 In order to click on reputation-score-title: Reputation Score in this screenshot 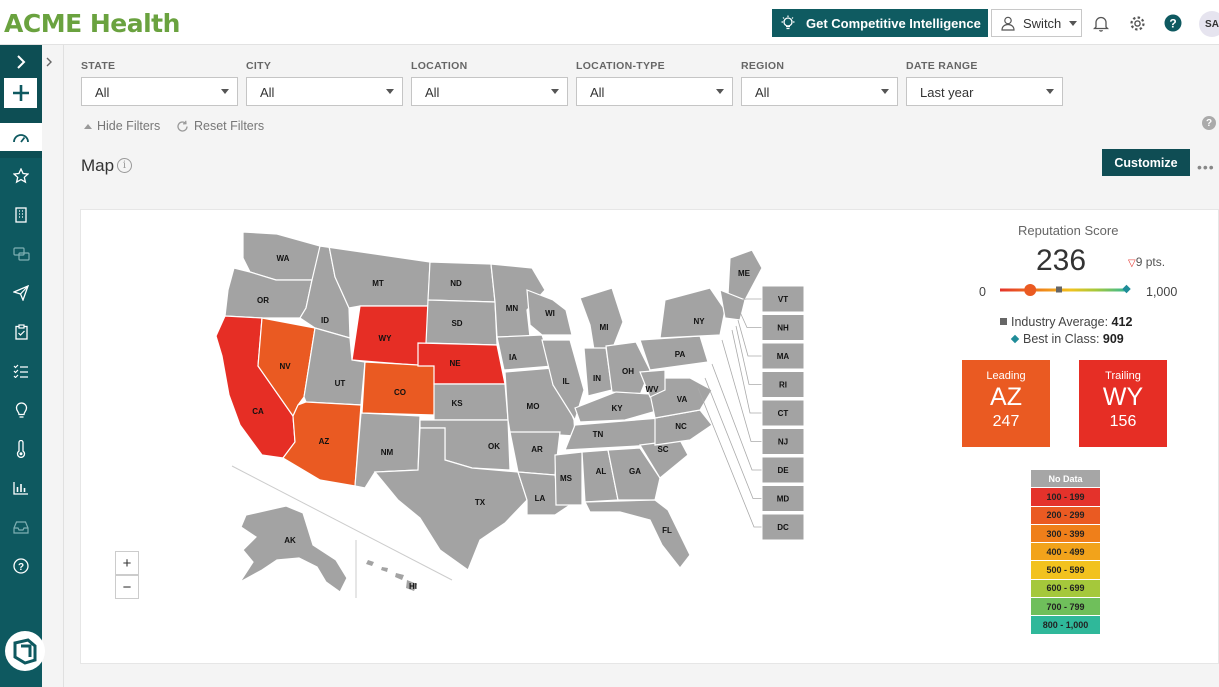, I will do `click(1068, 230)`.